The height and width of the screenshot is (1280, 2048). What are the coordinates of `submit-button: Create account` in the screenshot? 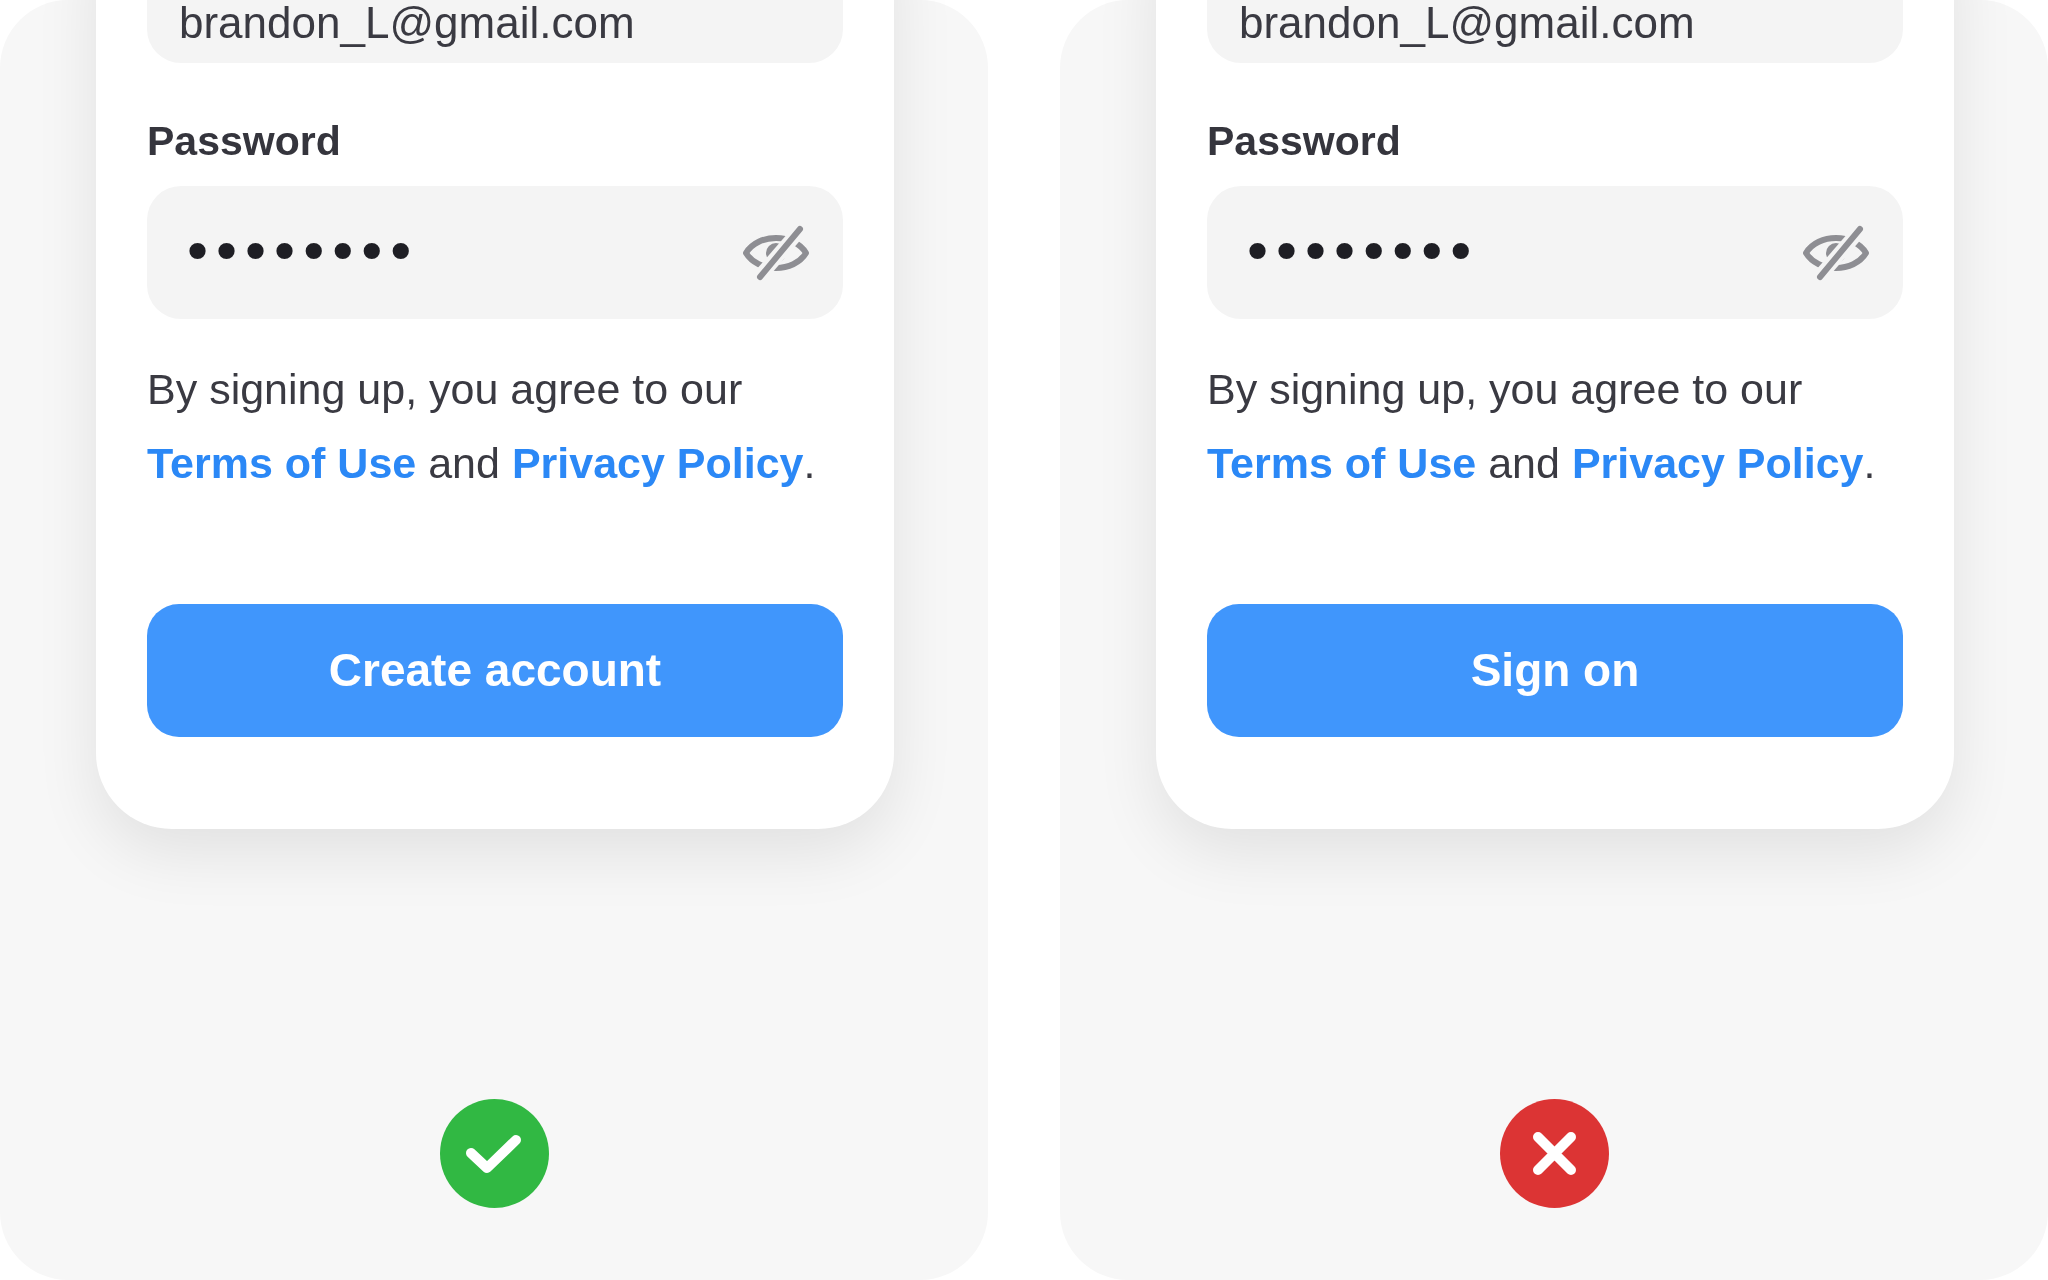 It's located at (495, 670).